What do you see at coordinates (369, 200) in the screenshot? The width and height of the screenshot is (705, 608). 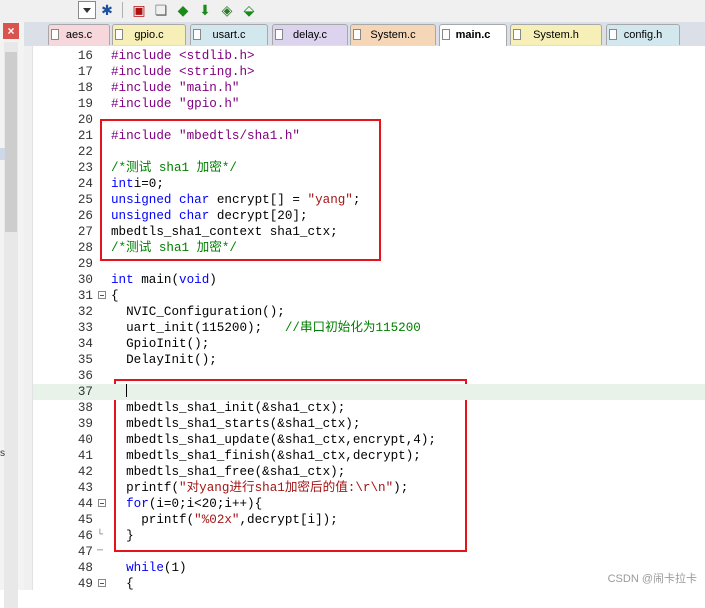 I see `code-line: 25 unsigned char encrypt[] = "yang";` at bounding box center [369, 200].